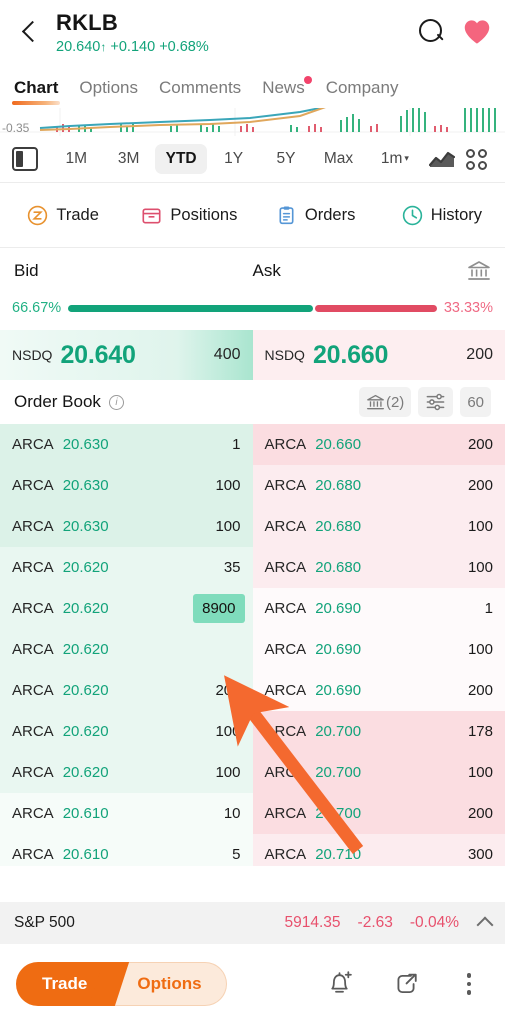 This screenshot has width=505, height=1024. What do you see at coordinates (126, 649) in the screenshot?
I see `order-book-row: ARCA 20.620` at bounding box center [126, 649].